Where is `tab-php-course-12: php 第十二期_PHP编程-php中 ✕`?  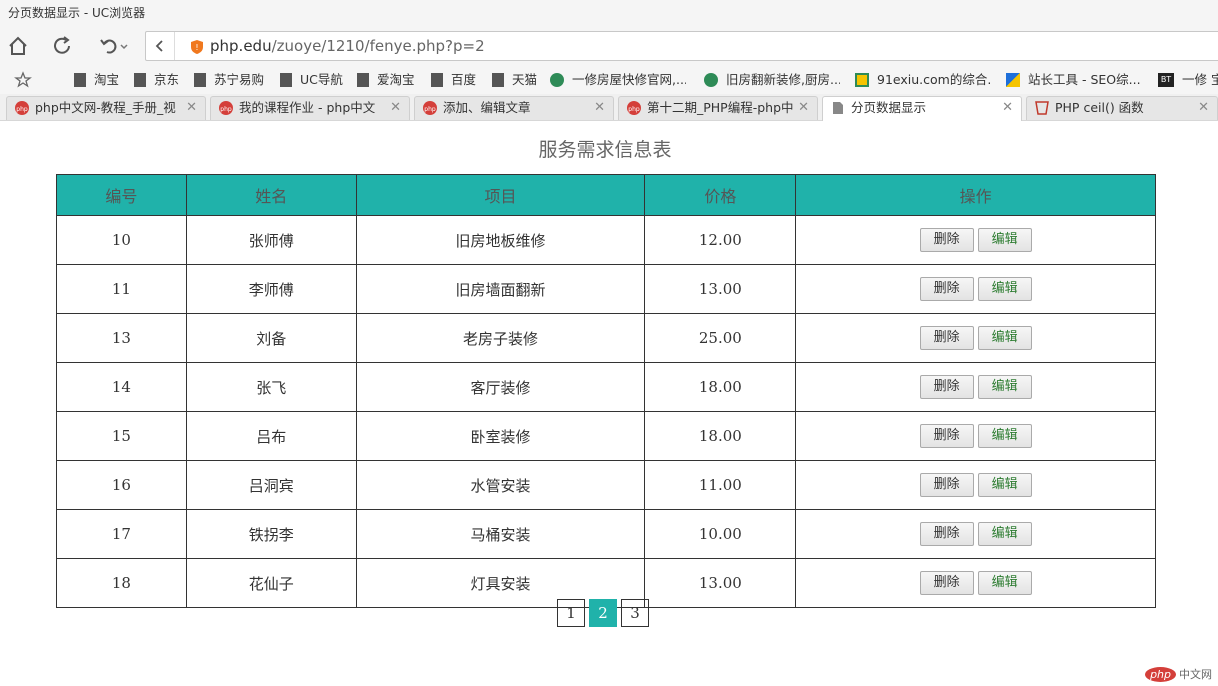
tab-php-course-12: php 第十二期_PHP编程-php中 ✕ is located at coordinates (718, 108).